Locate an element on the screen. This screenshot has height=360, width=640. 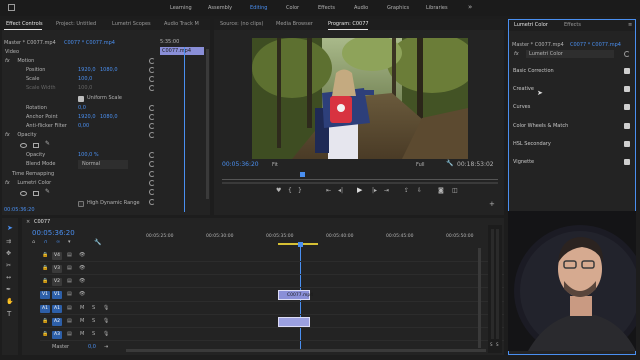
track-a1: A1 A1 ▤ M S 🎙 is located at coordinates (272, 309).